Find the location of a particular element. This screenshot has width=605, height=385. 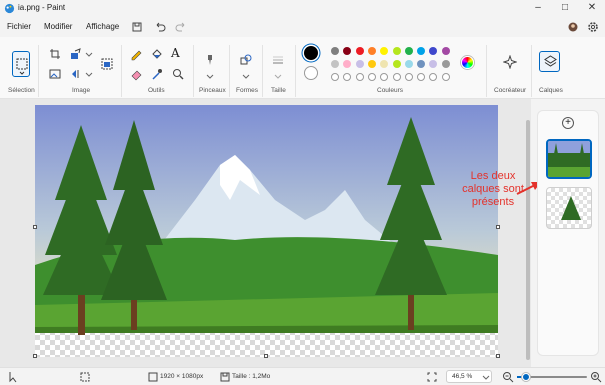

cocreator-sparkle-icon is located at coordinates (510, 62).